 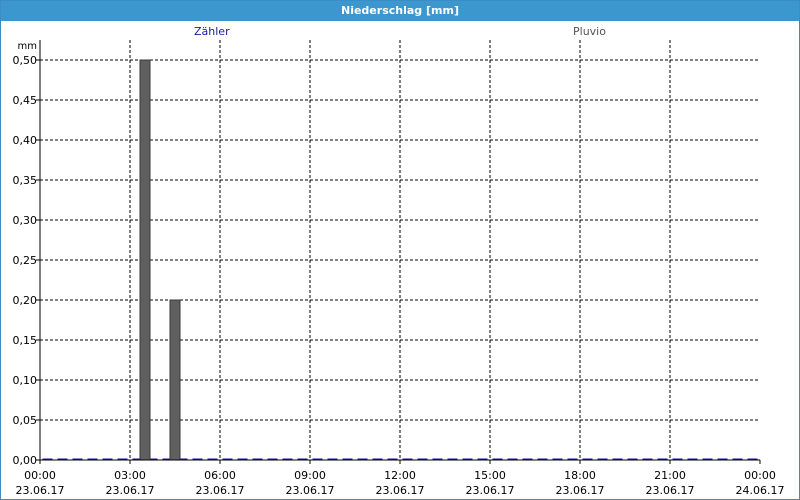 What do you see at coordinates (27, 46) in the screenshot?
I see `y-axis-unit-label: mm` at bounding box center [27, 46].